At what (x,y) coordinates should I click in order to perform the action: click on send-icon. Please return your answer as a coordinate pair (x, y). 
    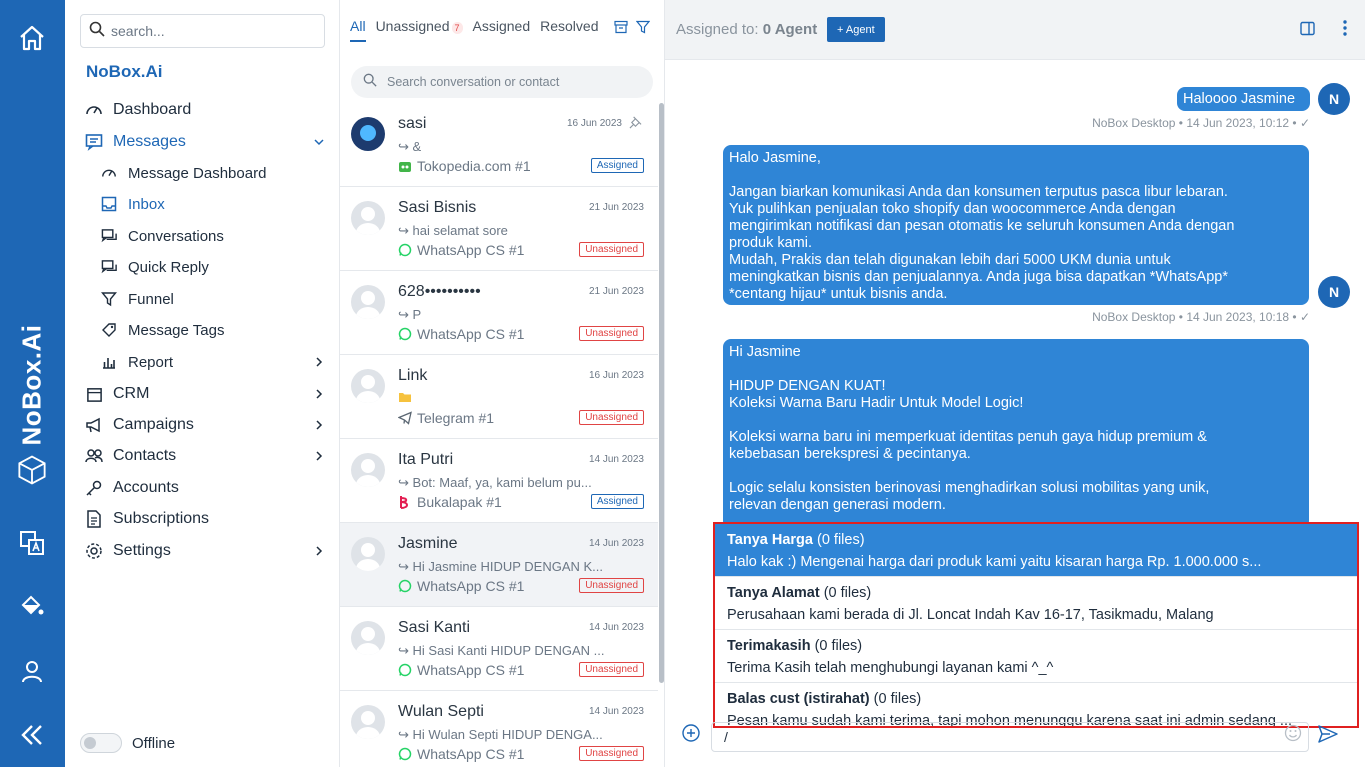
    Looking at the image, I should click on (1328, 734).